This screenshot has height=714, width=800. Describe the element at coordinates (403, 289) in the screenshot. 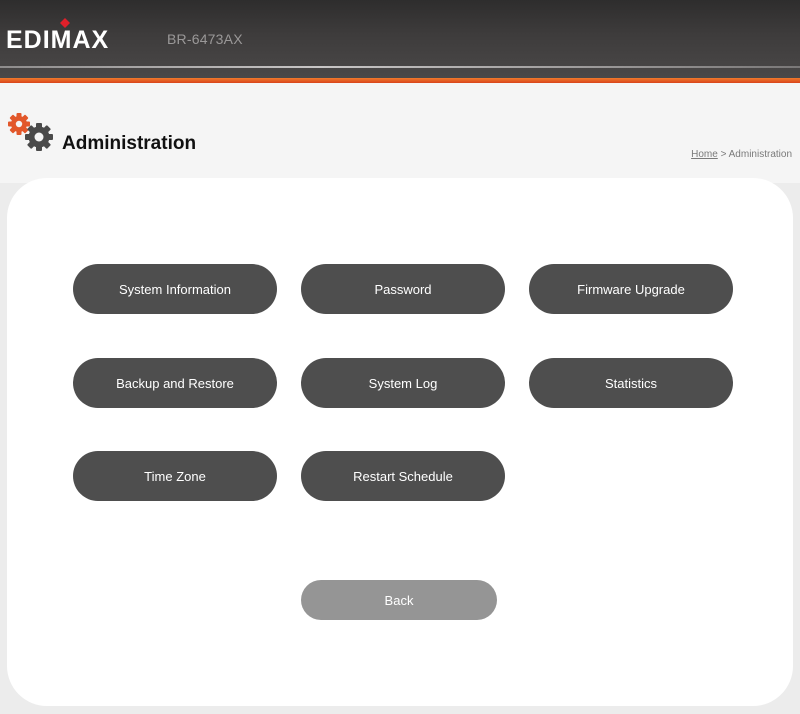

I see `password-button: Password` at that location.